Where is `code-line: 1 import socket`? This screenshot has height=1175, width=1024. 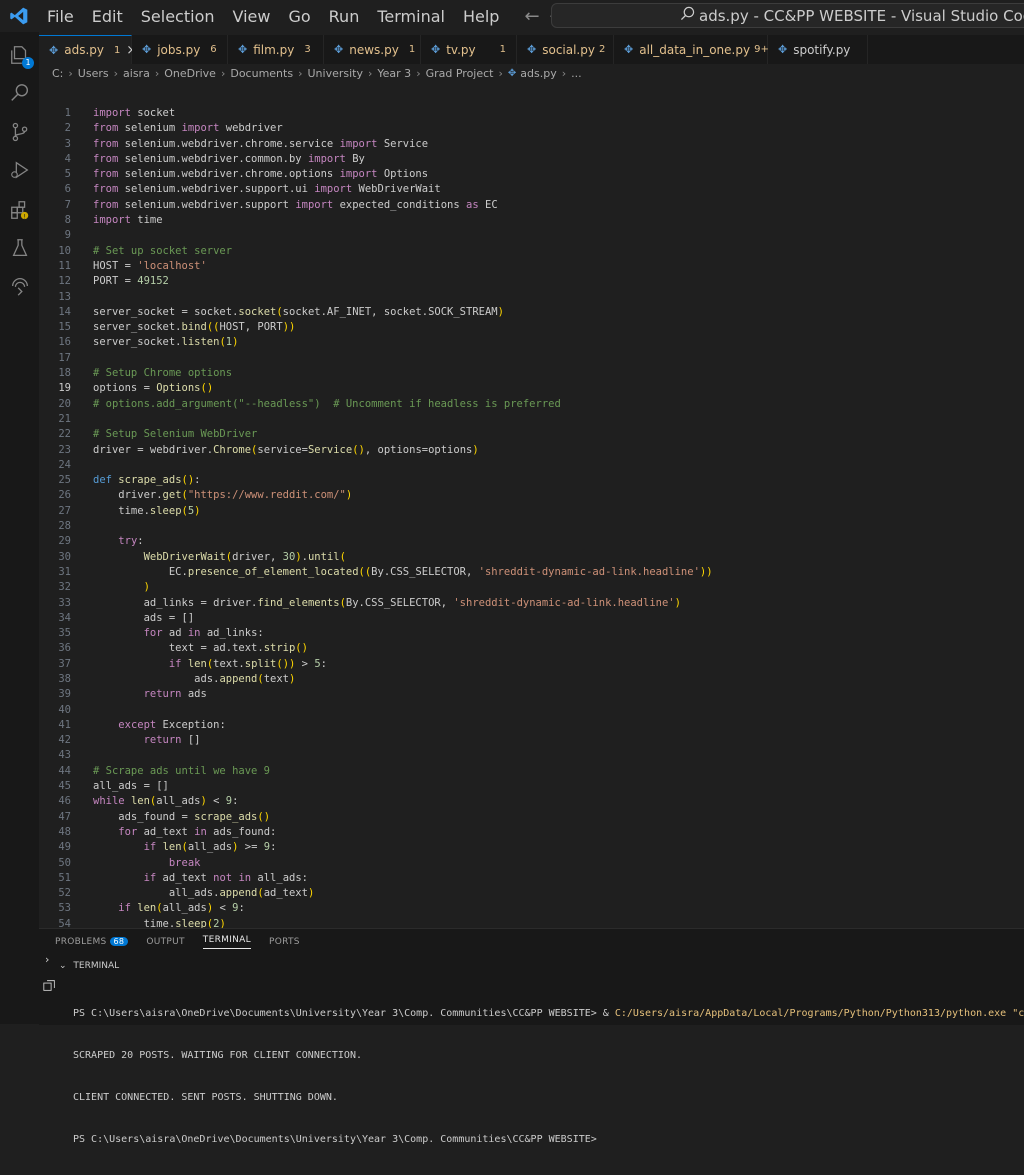 code-line: 1 import socket is located at coordinates (531, 113).